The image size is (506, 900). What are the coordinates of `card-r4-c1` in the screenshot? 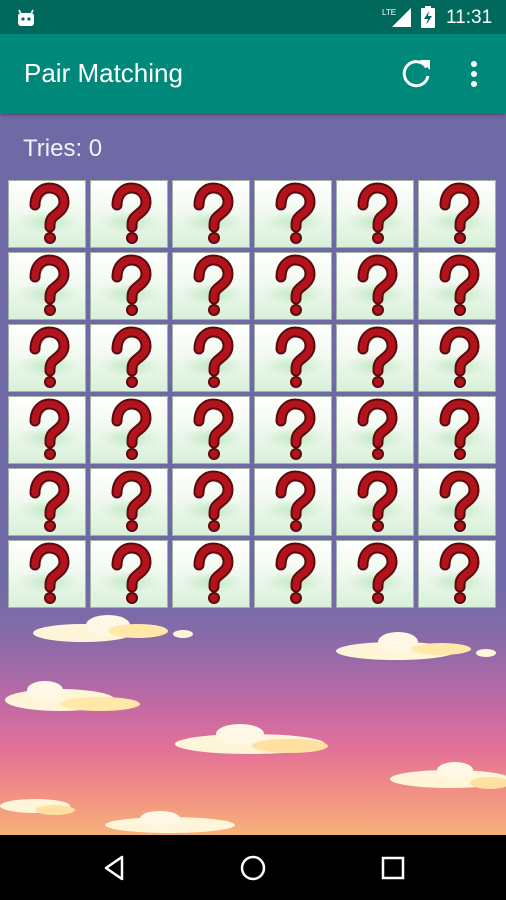 It's located at (47, 430).